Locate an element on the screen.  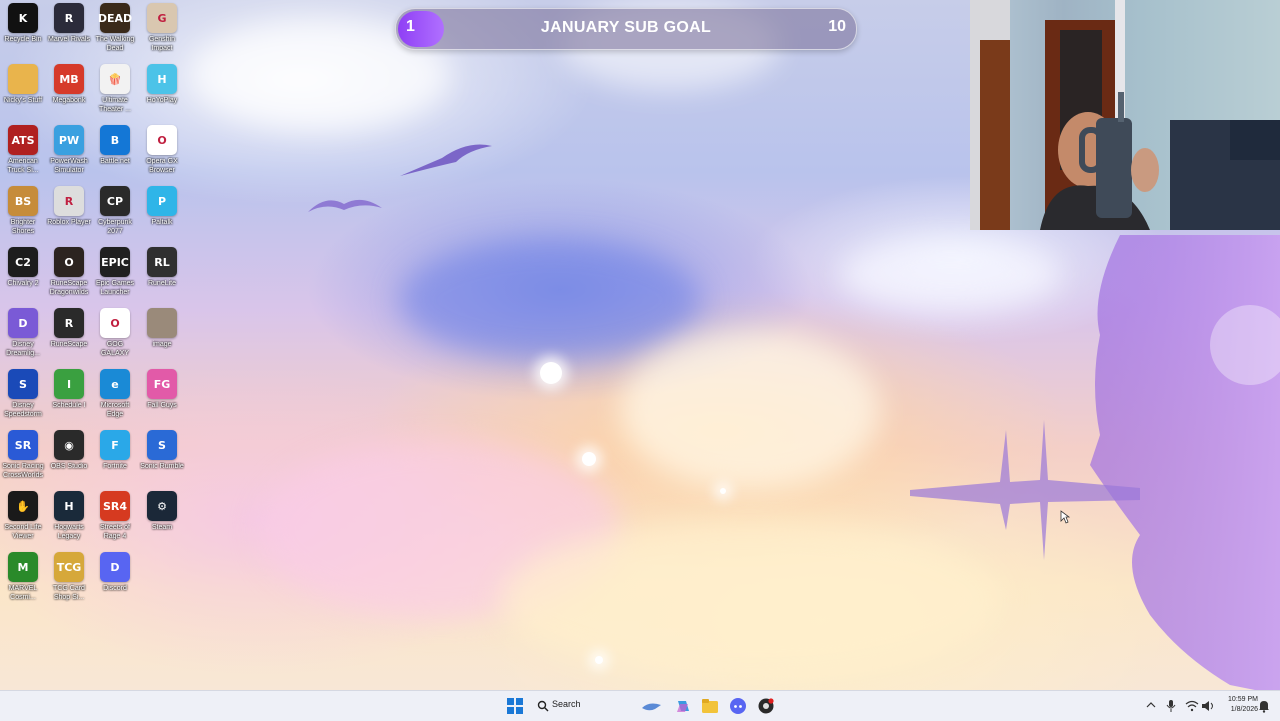
wifi-icon is located at coordinates (1192, 706).